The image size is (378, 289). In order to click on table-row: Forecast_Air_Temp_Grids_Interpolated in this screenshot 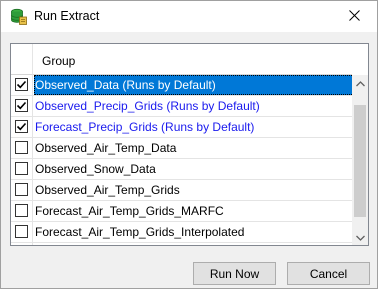, I will do `click(182, 232)`.